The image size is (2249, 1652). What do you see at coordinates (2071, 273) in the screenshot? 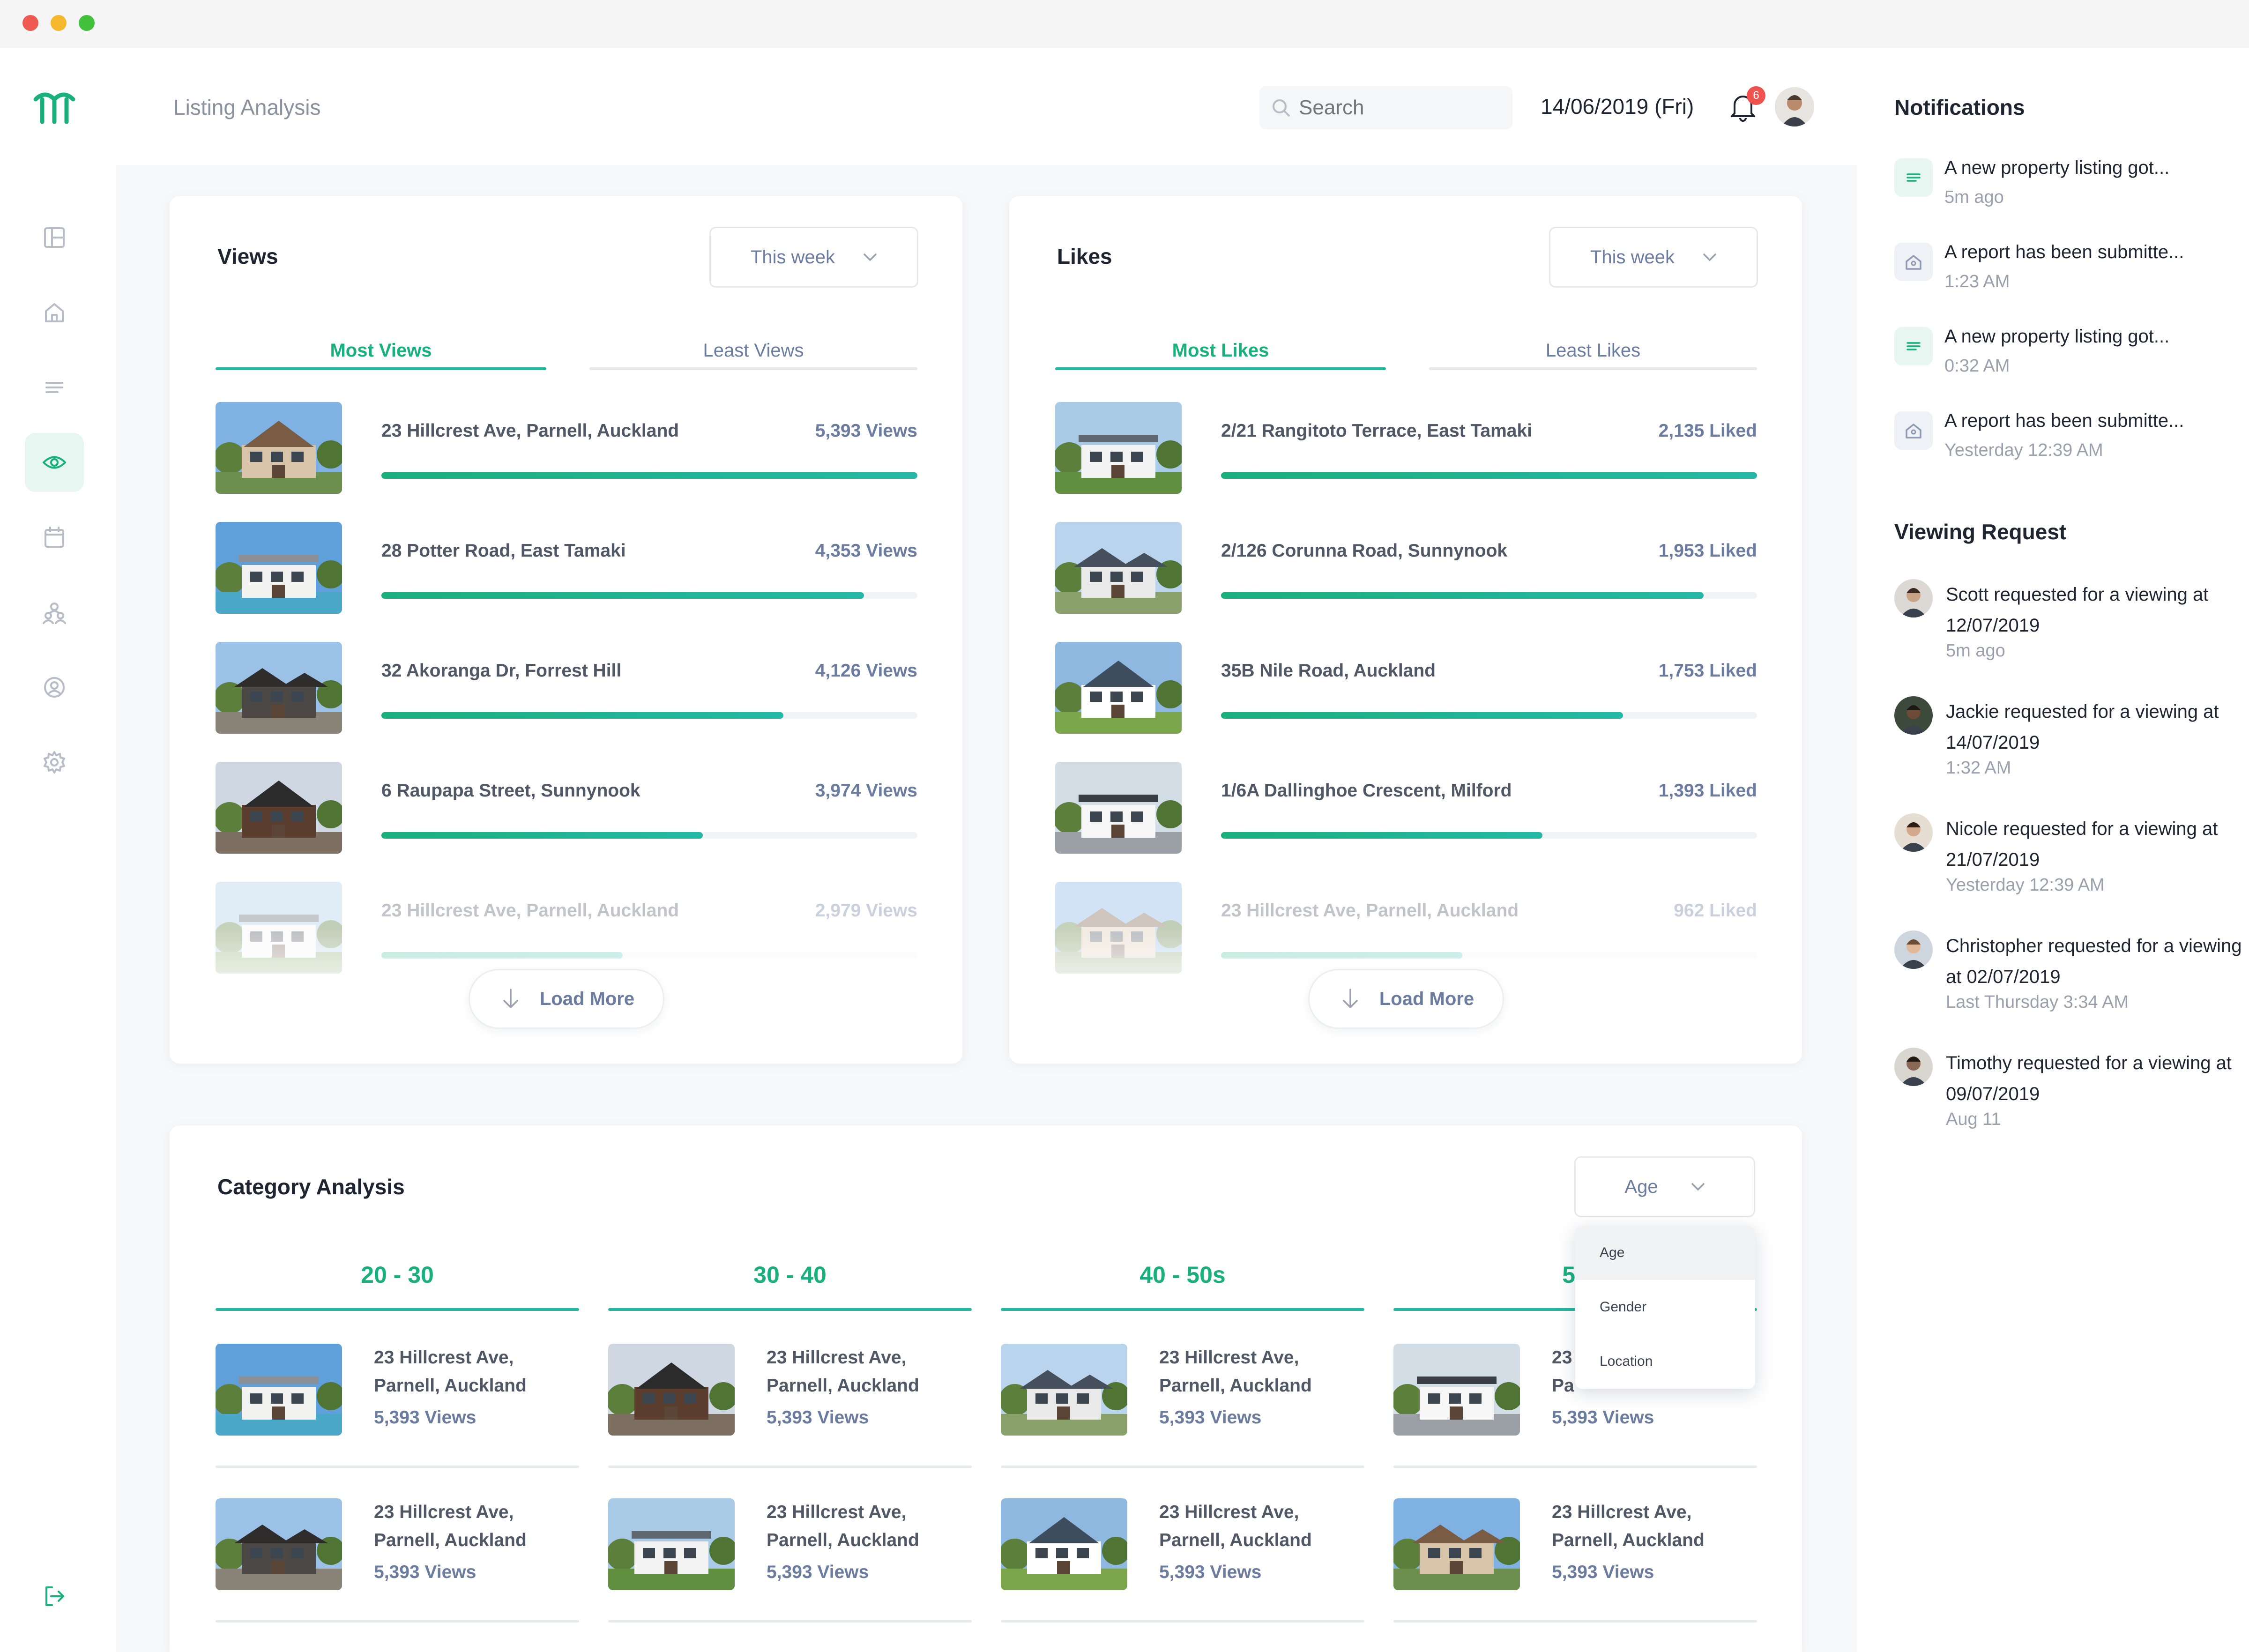
I see `notification-item: A report has been submitte... 1:23 AM` at bounding box center [2071, 273].